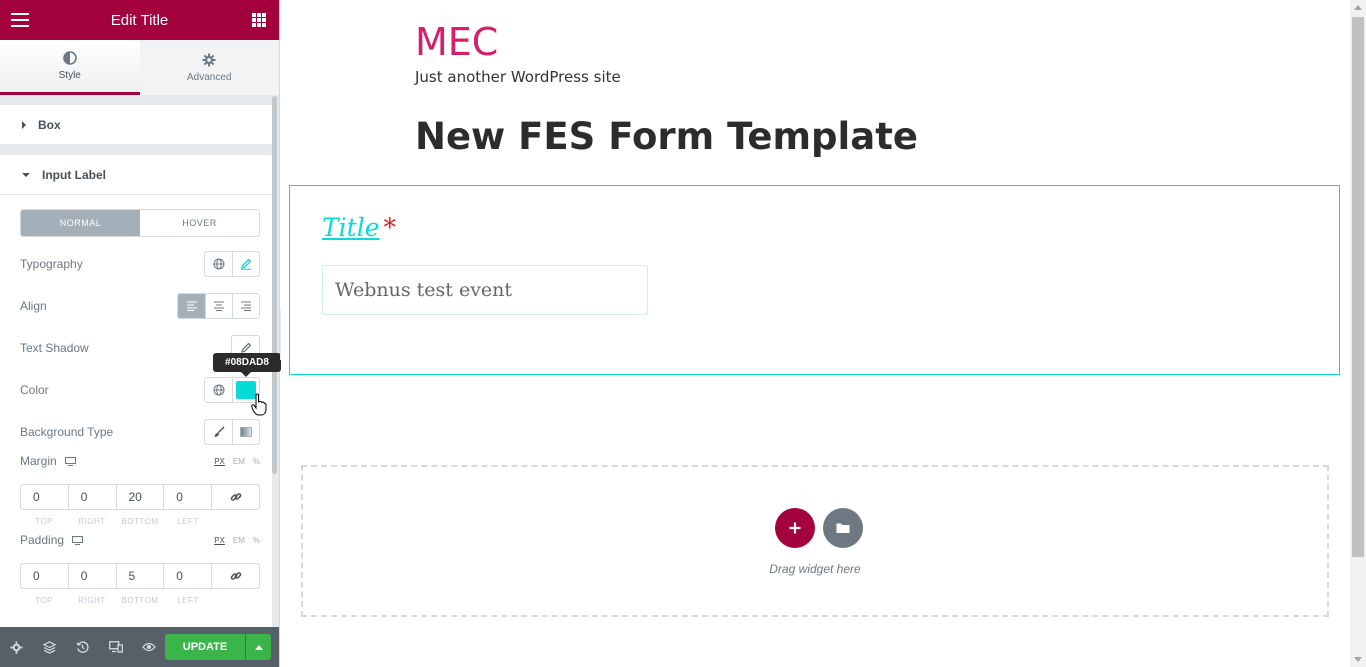 The image size is (1366, 667). What do you see at coordinates (245, 432) in the screenshot?
I see `gradient-icon` at bounding box center [245, 432].